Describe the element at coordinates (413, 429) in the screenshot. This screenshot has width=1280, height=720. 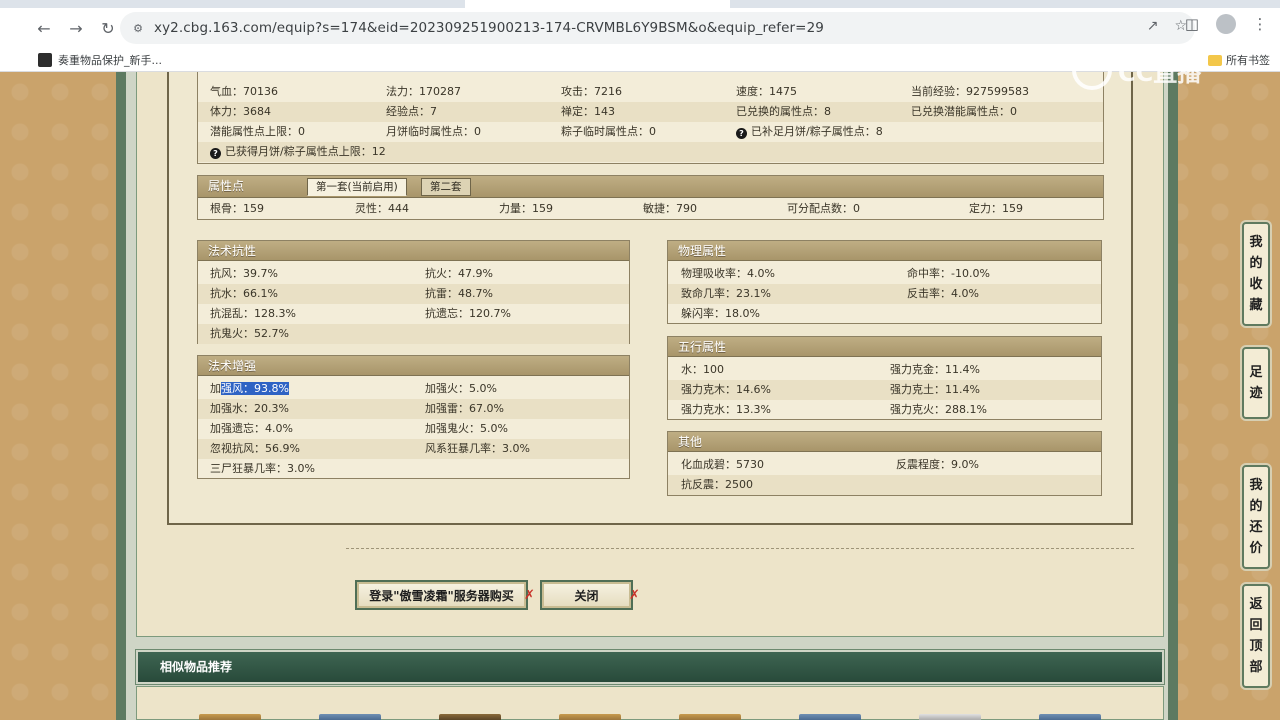
I see `enhance-row: 加强遗忘：4.0% 加强鬼火：5.0%` at that location.